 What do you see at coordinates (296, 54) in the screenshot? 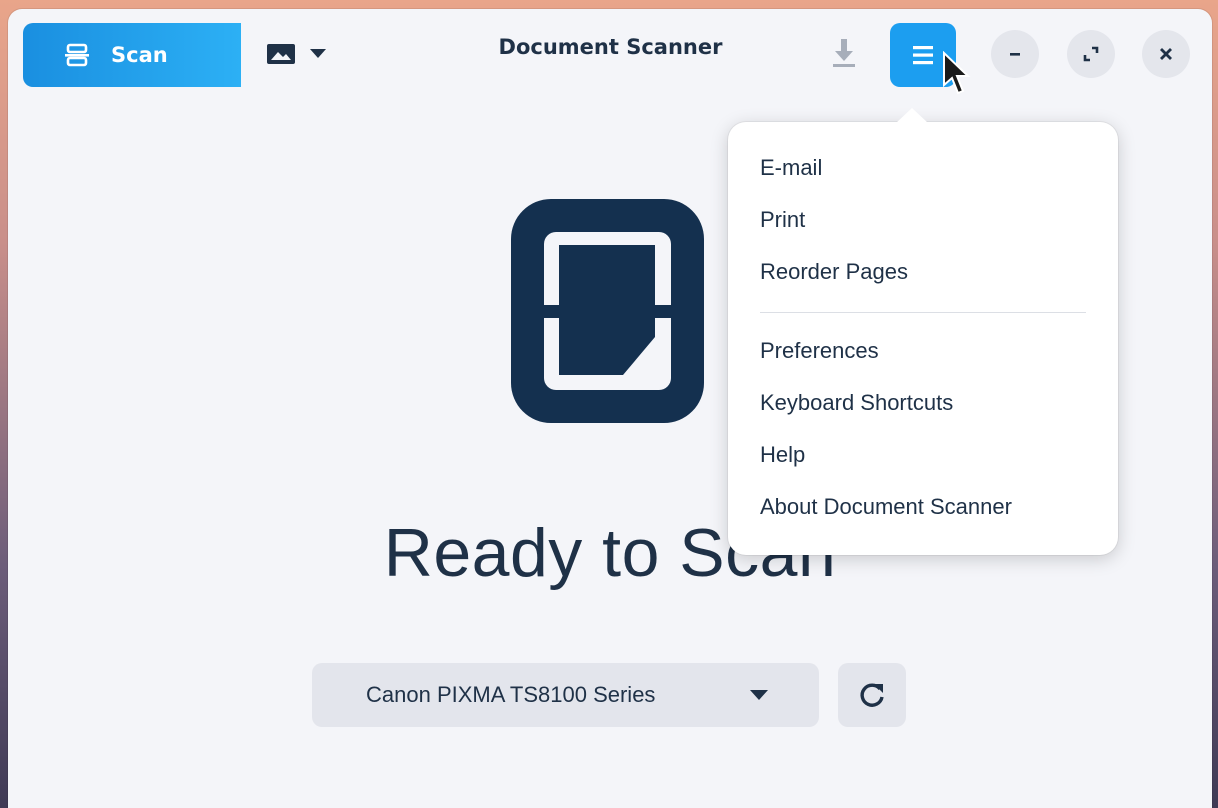
I see `scan-type-dropdown` at bounding box center [296, 54].